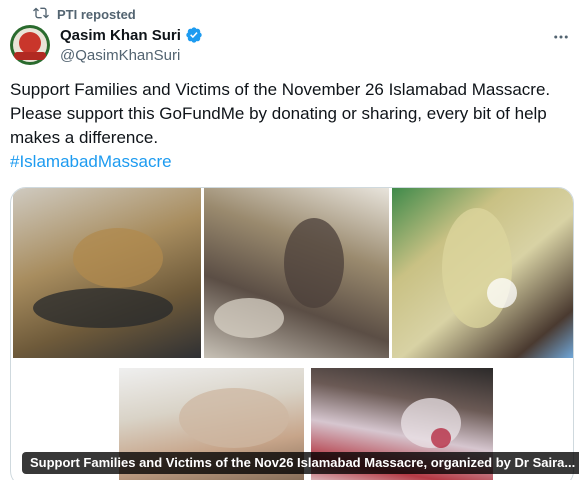 This screenshot has width=579, height=480. I want to click on author-name: Qasim Khan Suri, so click(120, 35).